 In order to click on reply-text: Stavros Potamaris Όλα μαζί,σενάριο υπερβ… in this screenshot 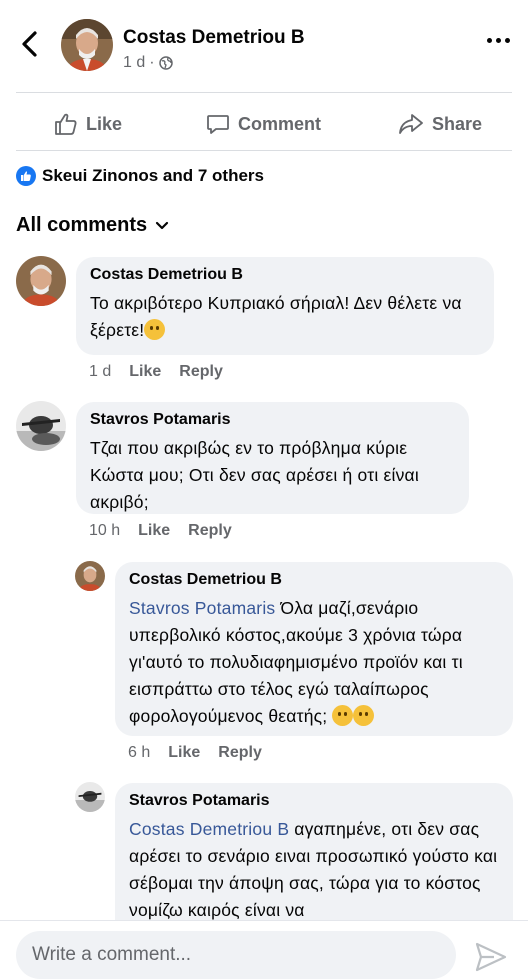, I will do `click(296, 662)`.